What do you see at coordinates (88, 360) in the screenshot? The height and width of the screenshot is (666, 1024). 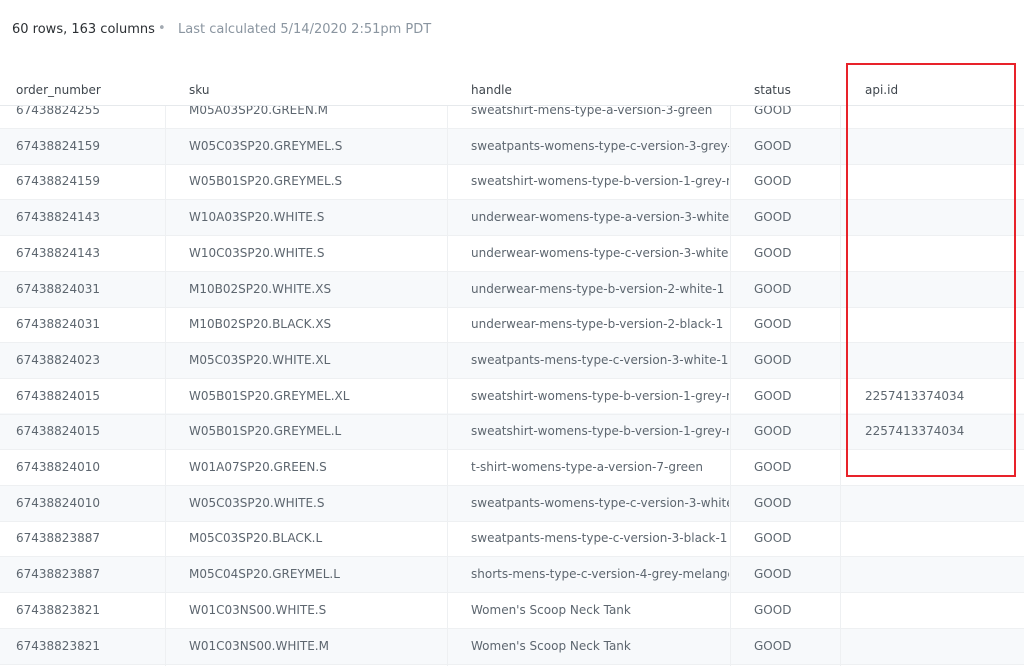 I see `cell-order-number: 67438824023` at bounding box center [88, 360].